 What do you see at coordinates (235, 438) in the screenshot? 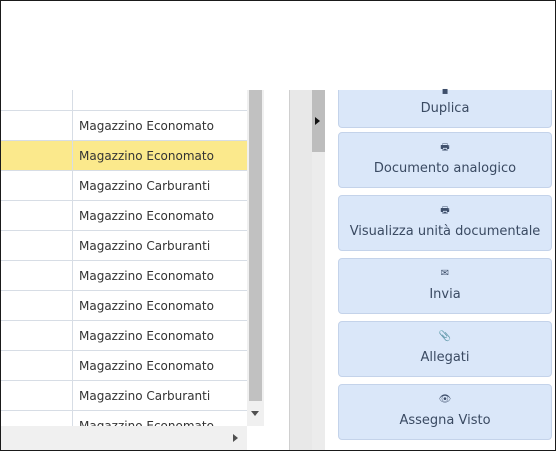
I see `scroll-right-arrow-icon` at bounding box center [235, 438].